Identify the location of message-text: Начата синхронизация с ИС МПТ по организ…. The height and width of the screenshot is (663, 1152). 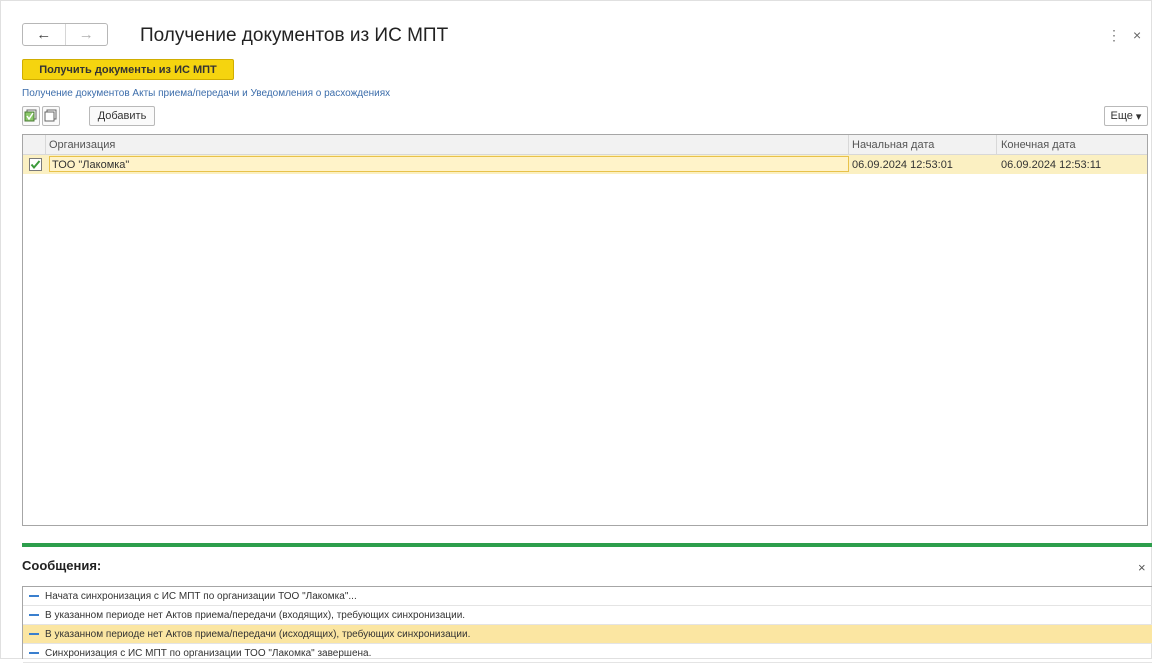
(201, 596).